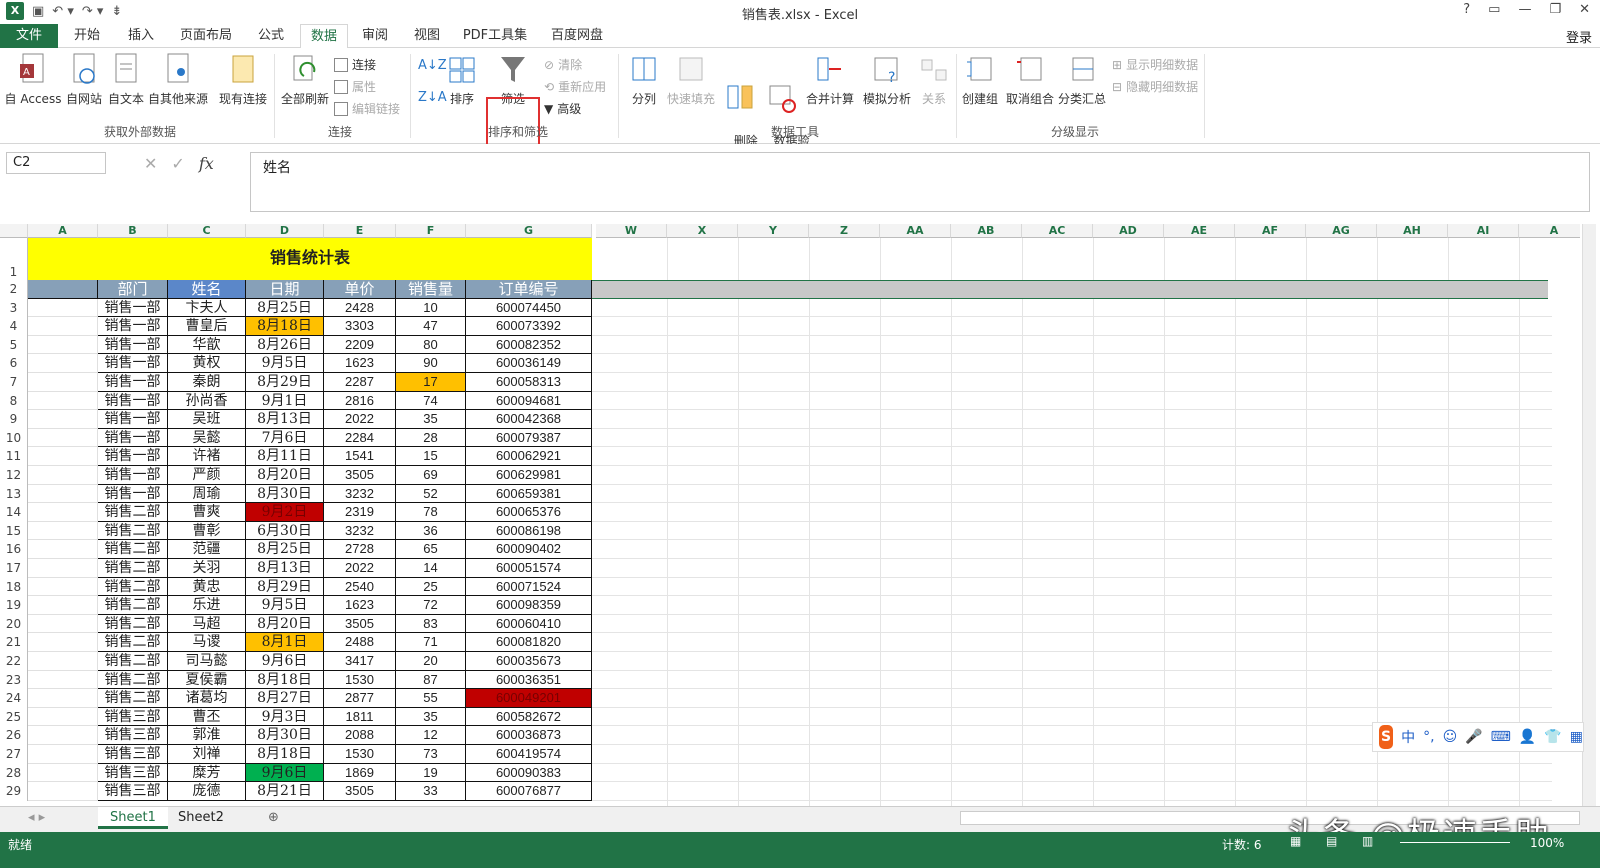 The width and height of the screenshot is (1600, 868). I want to click on column-header: AI, so click(1483, 231).